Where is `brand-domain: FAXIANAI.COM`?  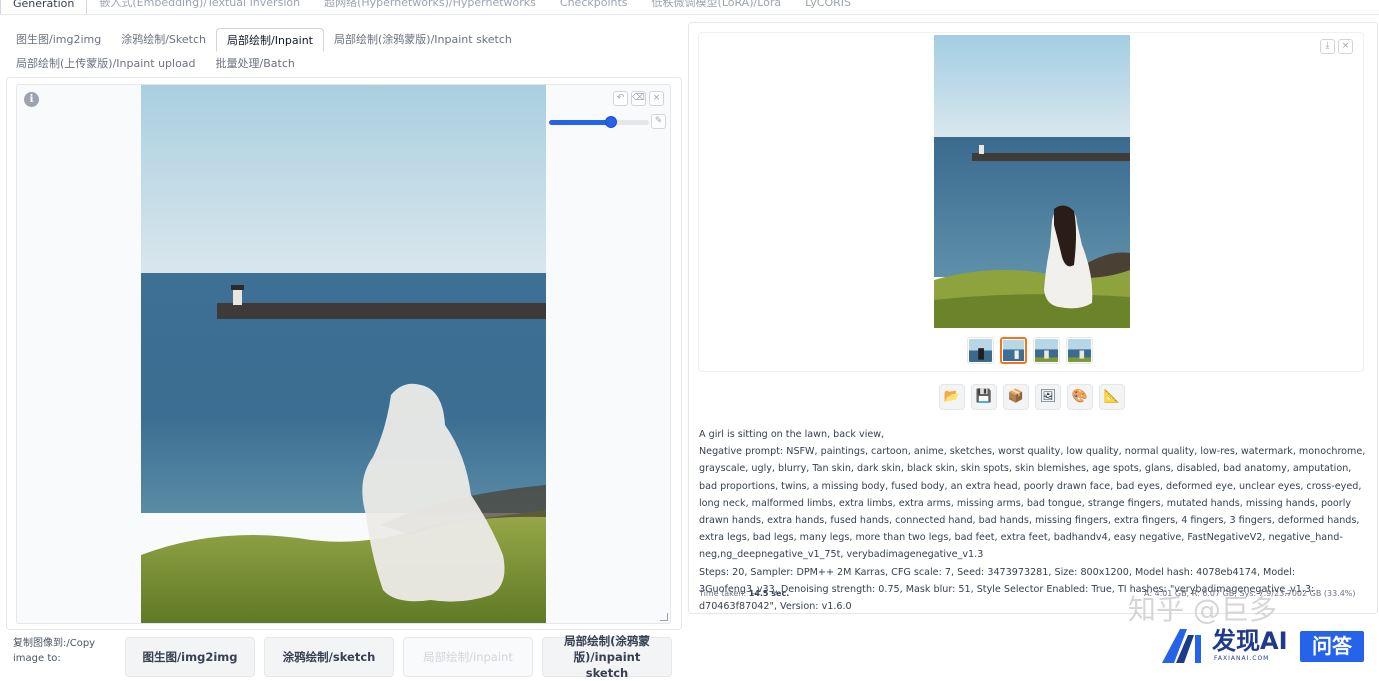
brand-domain: FAXIANAI.COM is located at coordinates (1242, 658).